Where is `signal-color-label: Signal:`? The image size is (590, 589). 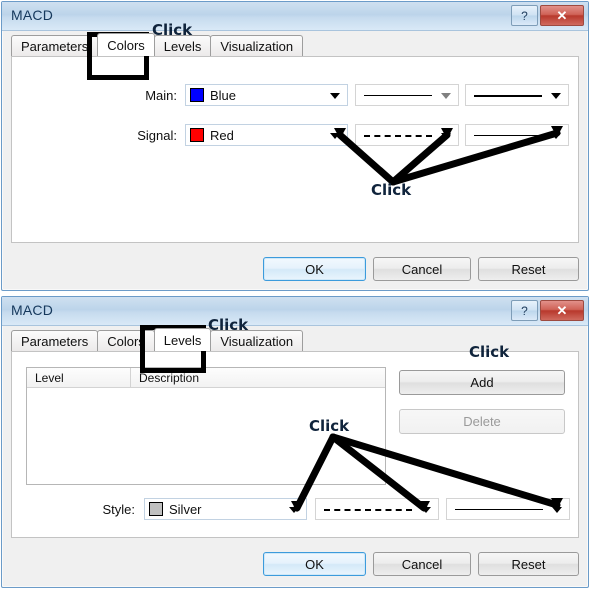 signal-color-label: Signal: is located at coordinates (157, 135).